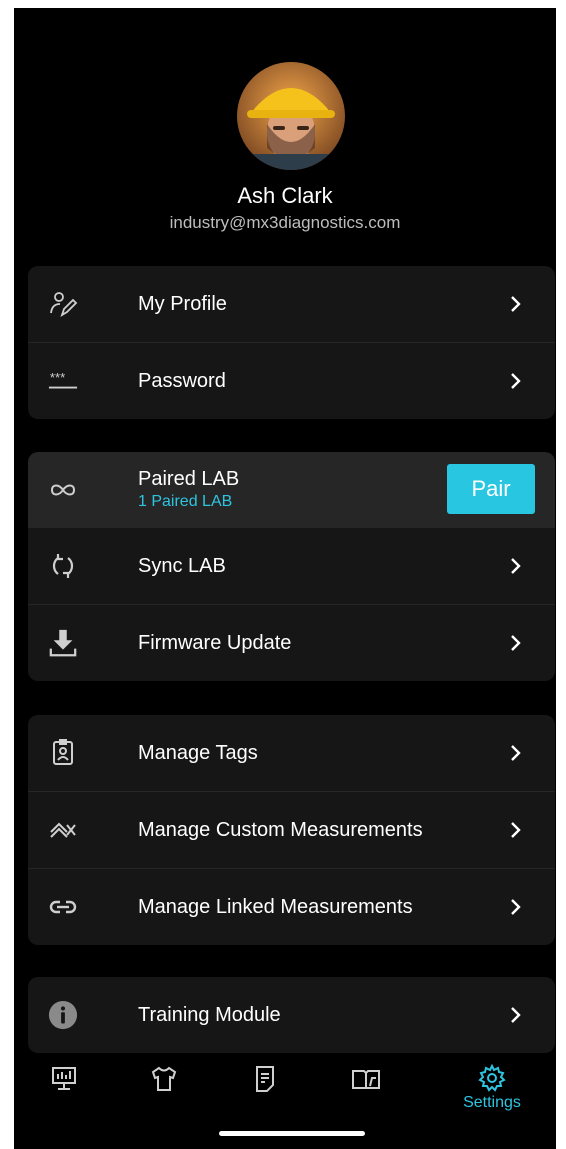 The width and height of the screenshot is (566, 1149). I want to click on avatar, so click(291, 116).